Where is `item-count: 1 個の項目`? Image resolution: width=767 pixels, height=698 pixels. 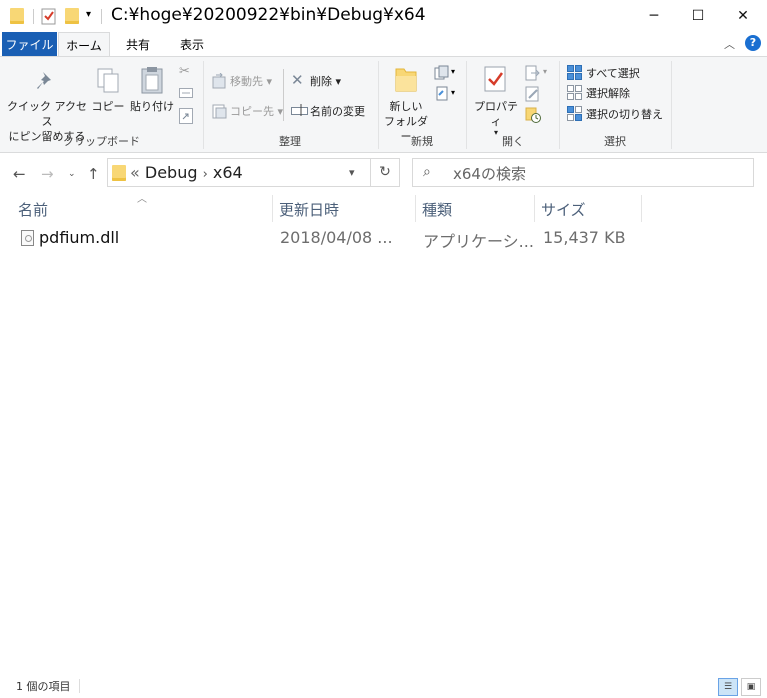
item-count: 1 個の項目 is located at coordinates (43, 686).